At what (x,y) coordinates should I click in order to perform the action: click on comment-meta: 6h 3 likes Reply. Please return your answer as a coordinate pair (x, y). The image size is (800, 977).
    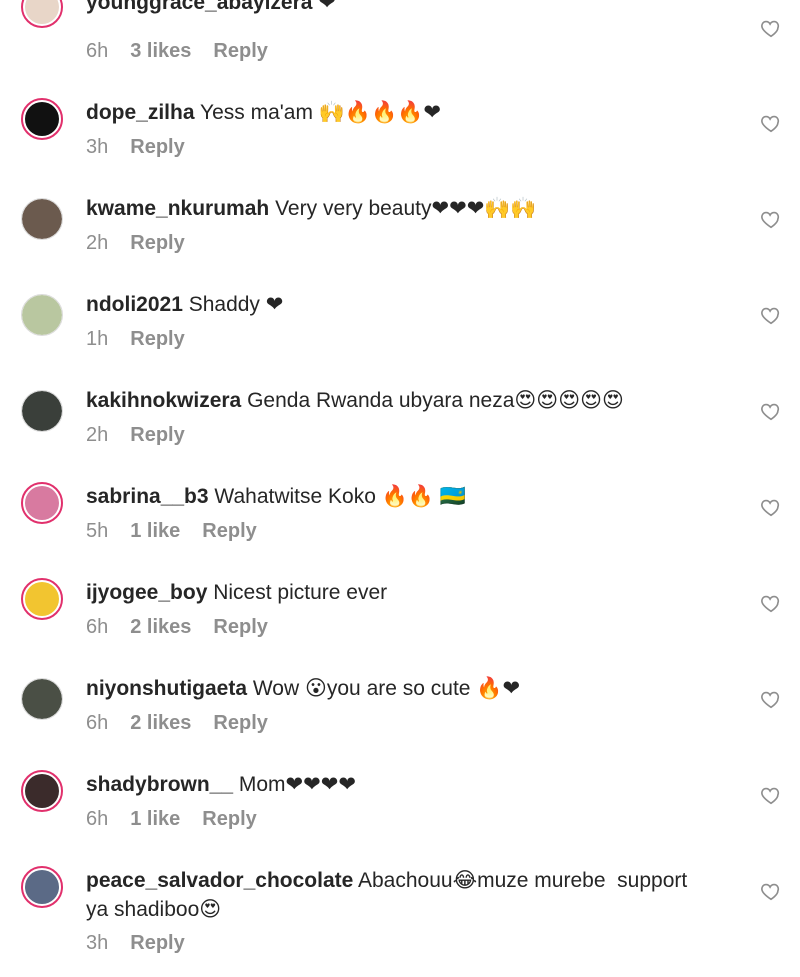
    Looking at the image, I should click on (177, 51).